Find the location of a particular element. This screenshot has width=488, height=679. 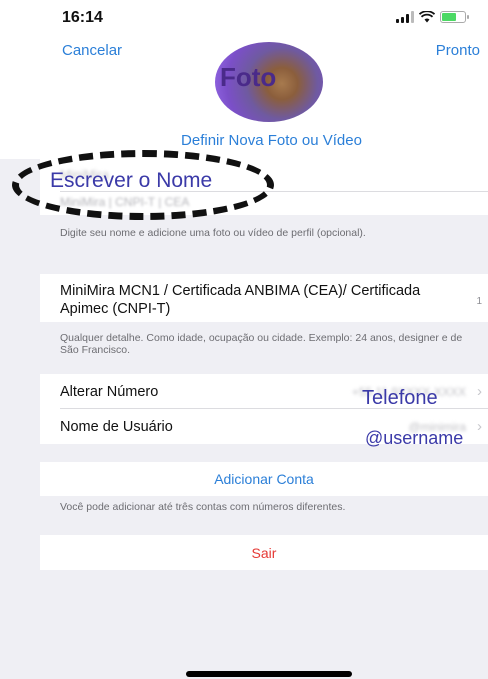

battery-icon is located at coordinates (454, 17).